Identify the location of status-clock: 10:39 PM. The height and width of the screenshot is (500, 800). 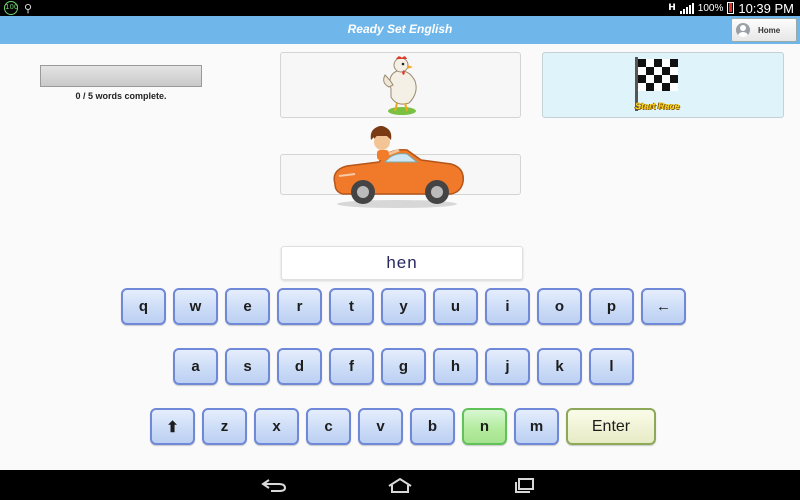
(766, 8).